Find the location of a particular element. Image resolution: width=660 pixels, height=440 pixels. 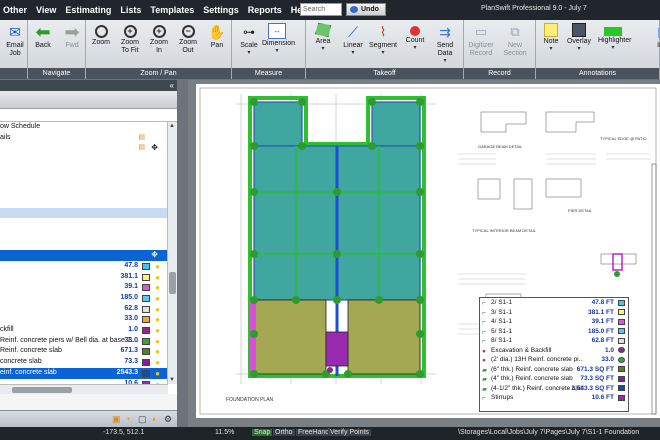

count-button: Count ▾ is located at coordinates (415, 36).